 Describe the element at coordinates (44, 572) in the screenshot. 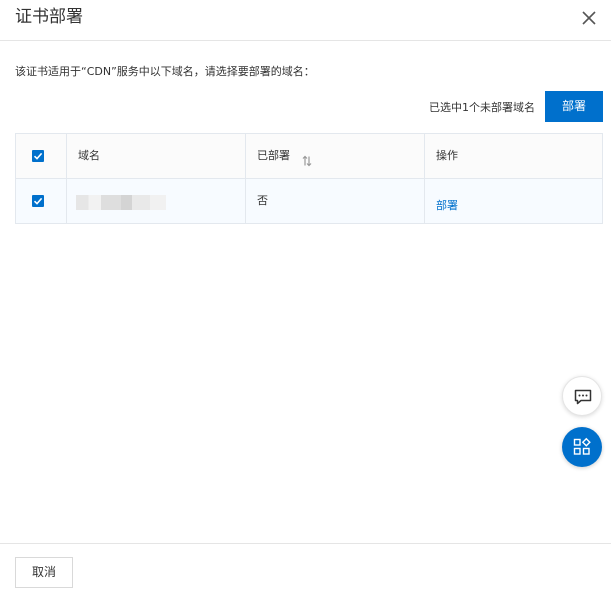

I see `cancel-button: 取消` at that location.